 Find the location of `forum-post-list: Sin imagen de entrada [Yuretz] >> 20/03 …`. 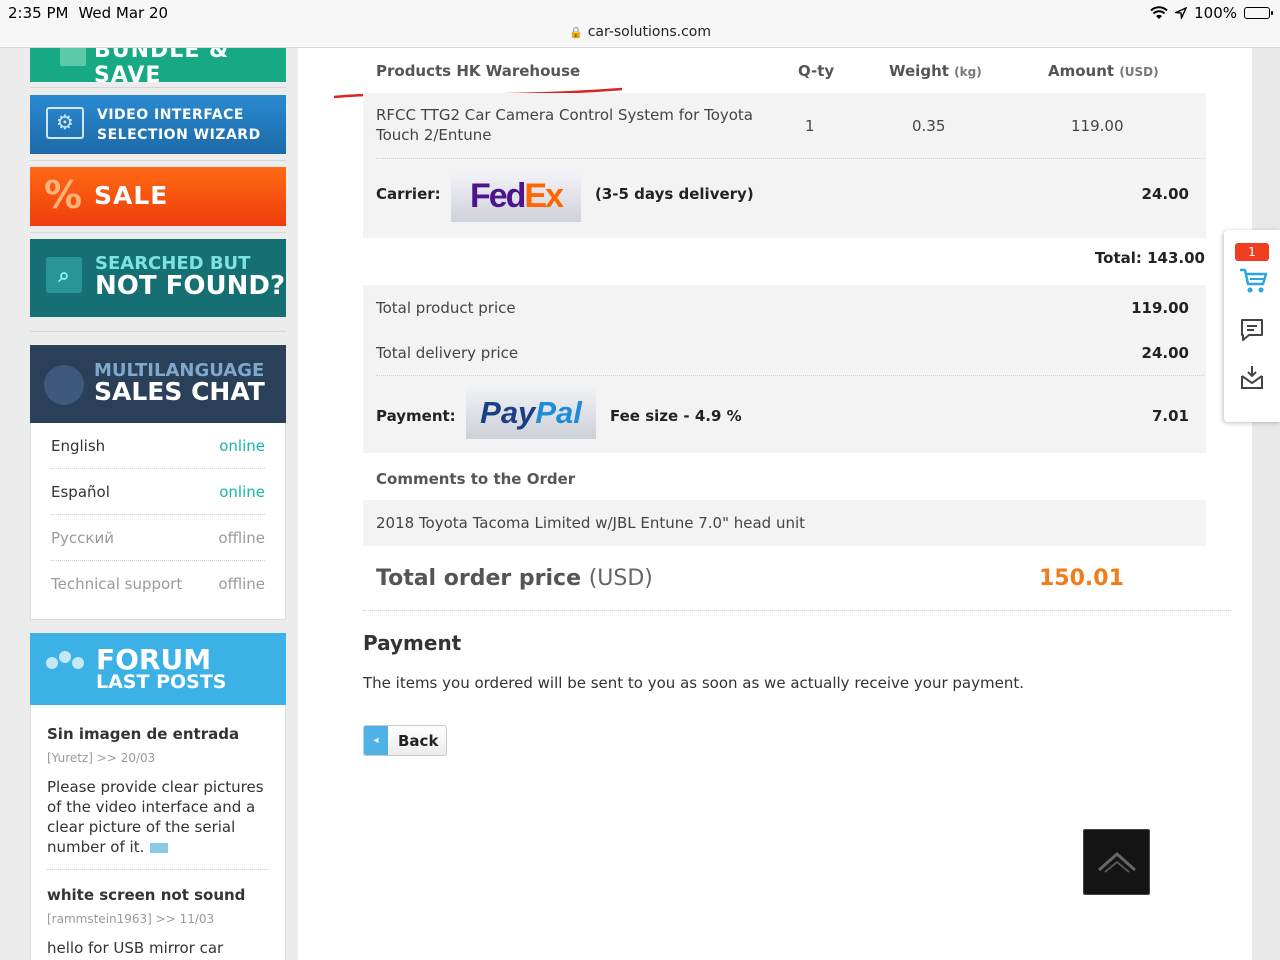

forum-post-list: Sin imagen de entrada [Yuretz] >> 20/03 … is located at coordinates (158, 832).